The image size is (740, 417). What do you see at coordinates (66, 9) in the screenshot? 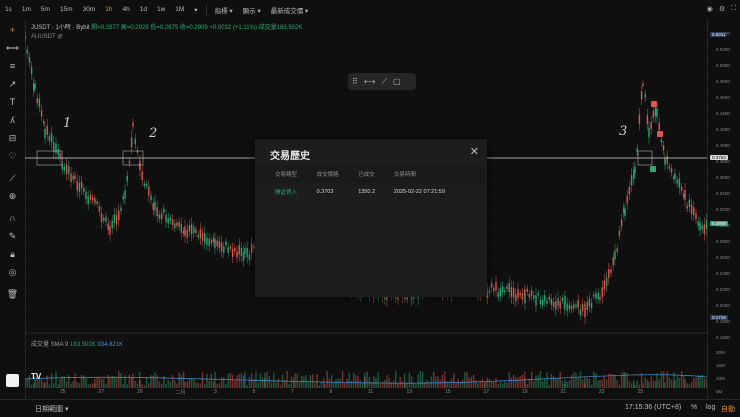
I see `timeframe-15m: 15m` at bounding box center [66, 9].